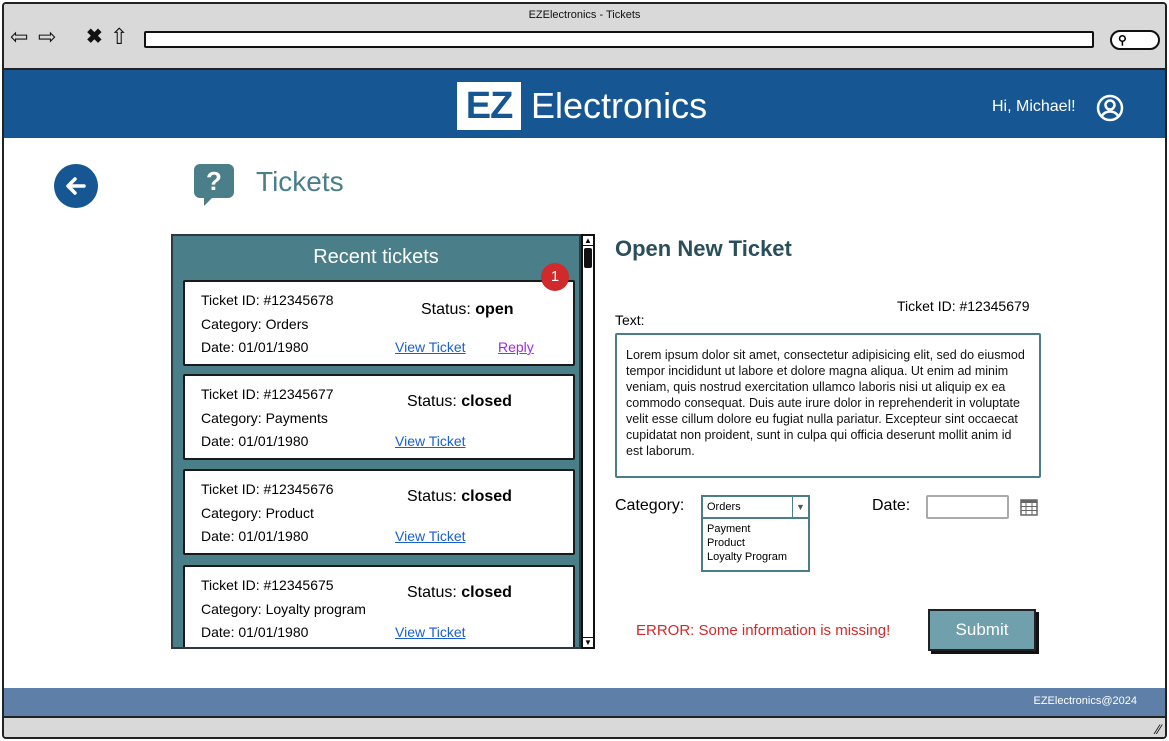 The width and height of the screenshot is (1169, 741). Describe the element at coordinates (757, 543) in the screenshot. I see `category-option: Product` at that location.